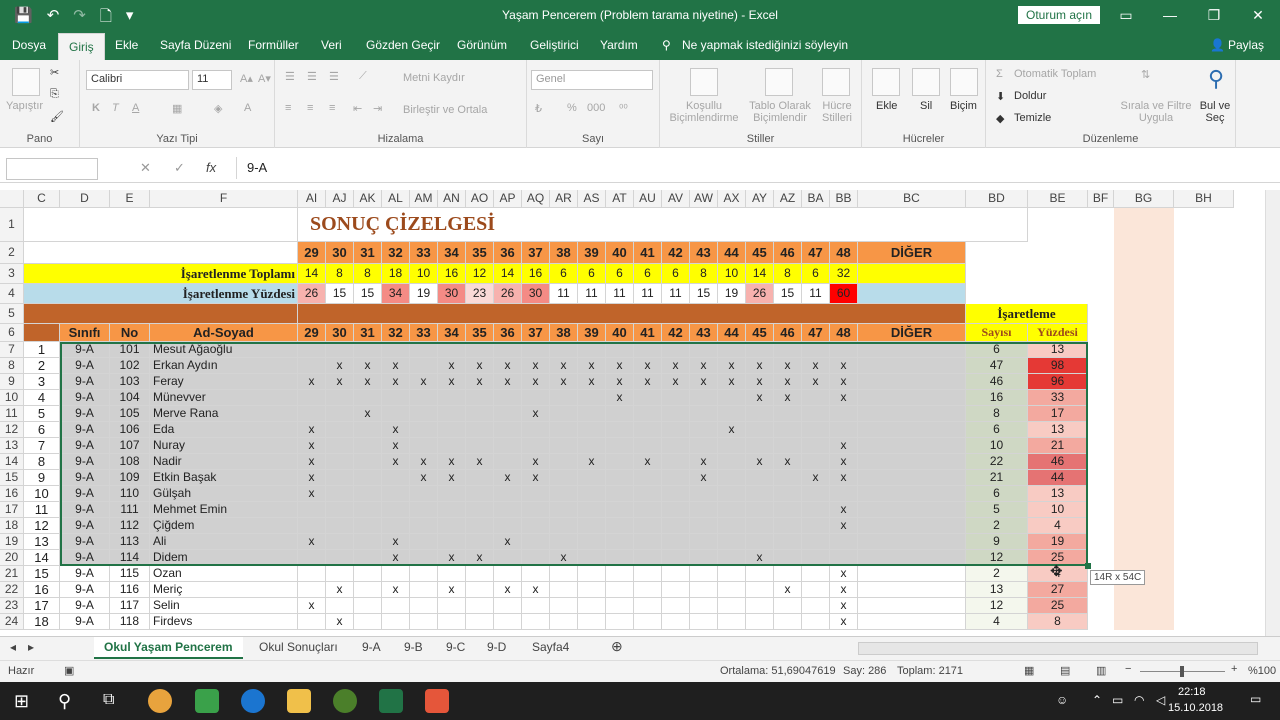  What do you see at coordinates (345, 701) in the screenshot?
I see `app-circle-icon` at bounding box center [345, 701].